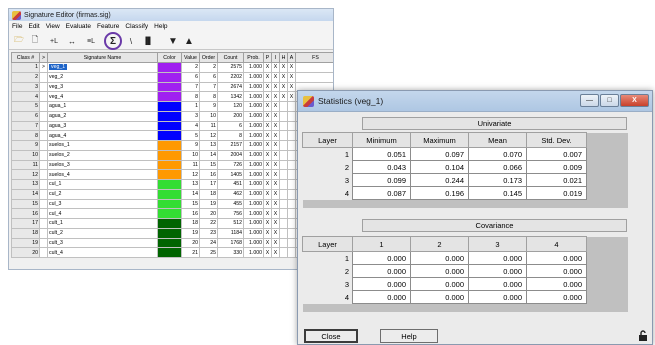  I want to click on merge-signatures-icon: ≡L, so click(91, 41).